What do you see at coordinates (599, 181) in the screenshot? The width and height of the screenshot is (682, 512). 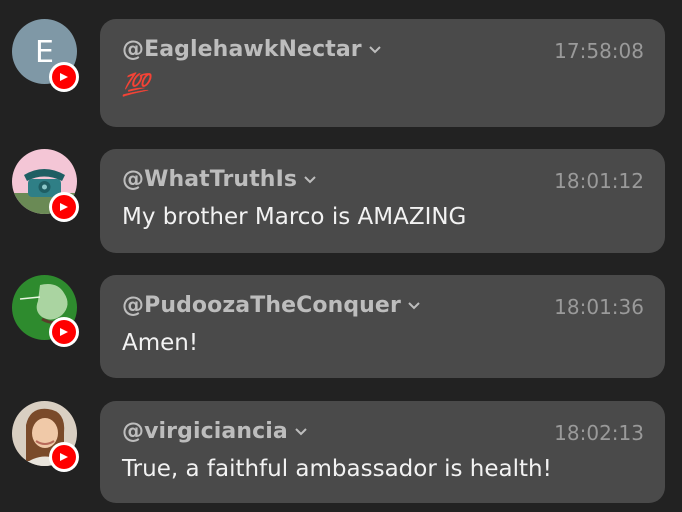 I see `timestamp: 18:01:12` at bounding box center [599, 181].